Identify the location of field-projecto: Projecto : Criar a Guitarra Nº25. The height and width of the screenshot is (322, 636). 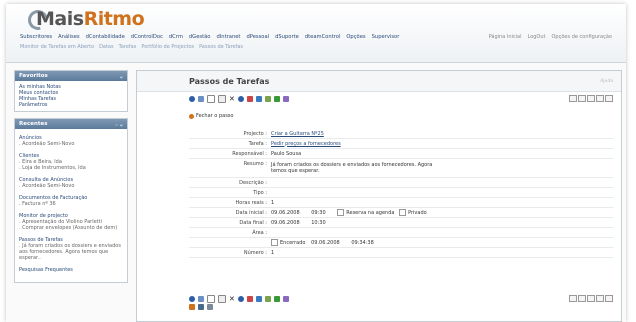
(401, 134).